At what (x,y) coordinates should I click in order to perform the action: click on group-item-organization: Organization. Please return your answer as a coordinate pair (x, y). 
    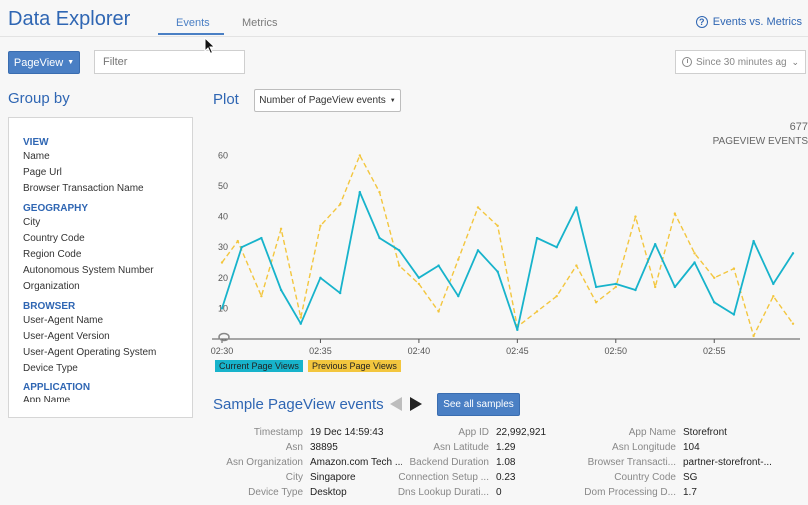
    Looking at the image, I should click on (51, 286).